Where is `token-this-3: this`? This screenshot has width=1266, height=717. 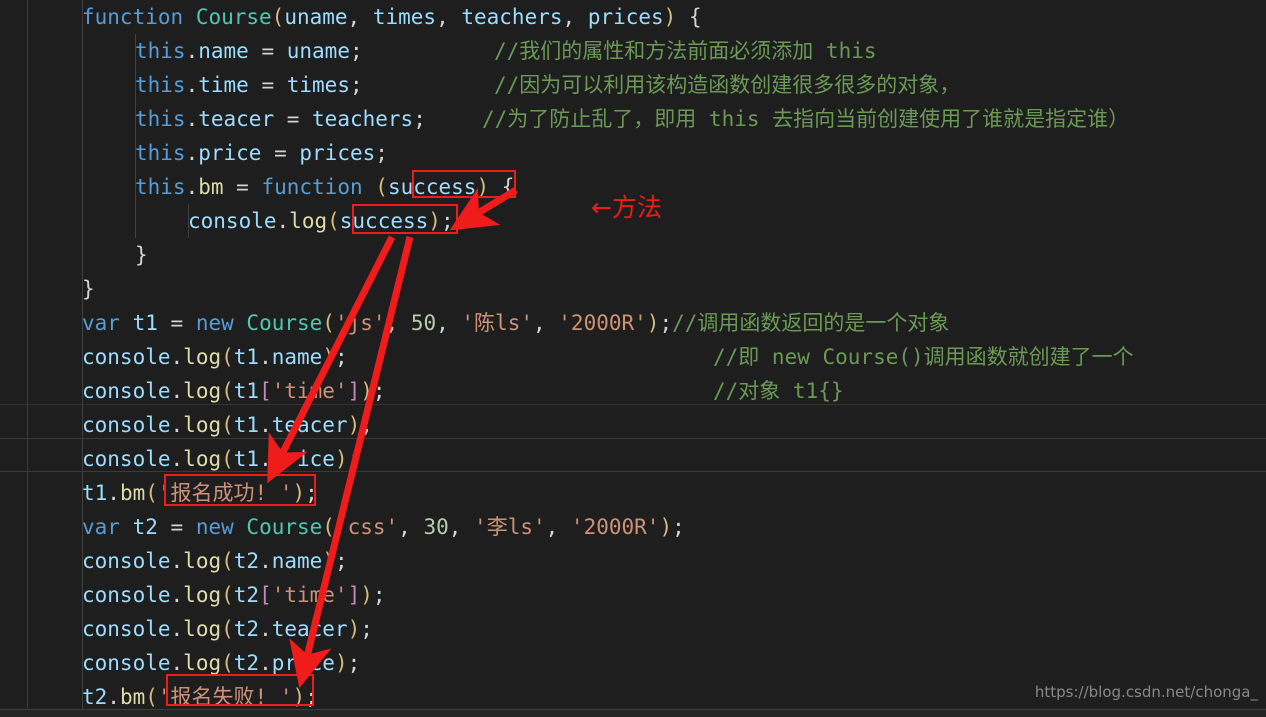 token-this-3: this is located at coordinates (160, 85).